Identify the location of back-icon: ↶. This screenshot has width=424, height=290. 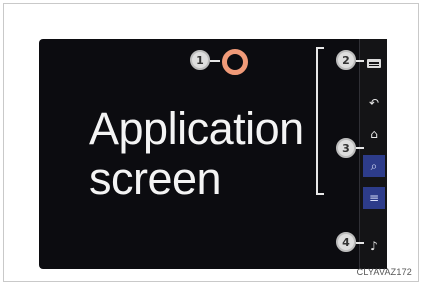
(374, 103).